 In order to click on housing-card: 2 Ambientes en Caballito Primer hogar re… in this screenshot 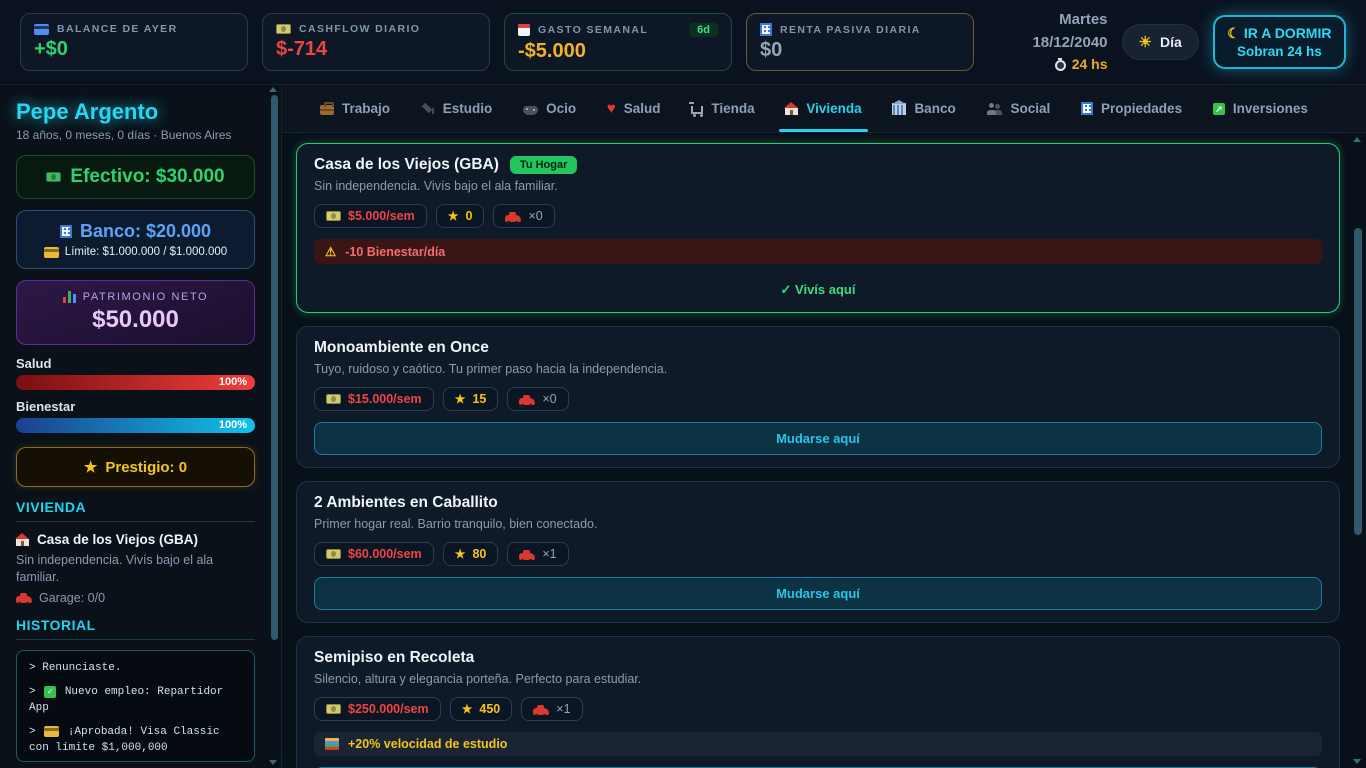, I will do `click(818, 552)`.